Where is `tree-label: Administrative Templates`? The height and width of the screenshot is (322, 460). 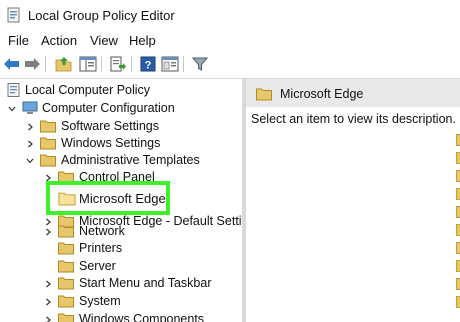 tree-label: Administrative Templates is located at coordinates (130, 160).